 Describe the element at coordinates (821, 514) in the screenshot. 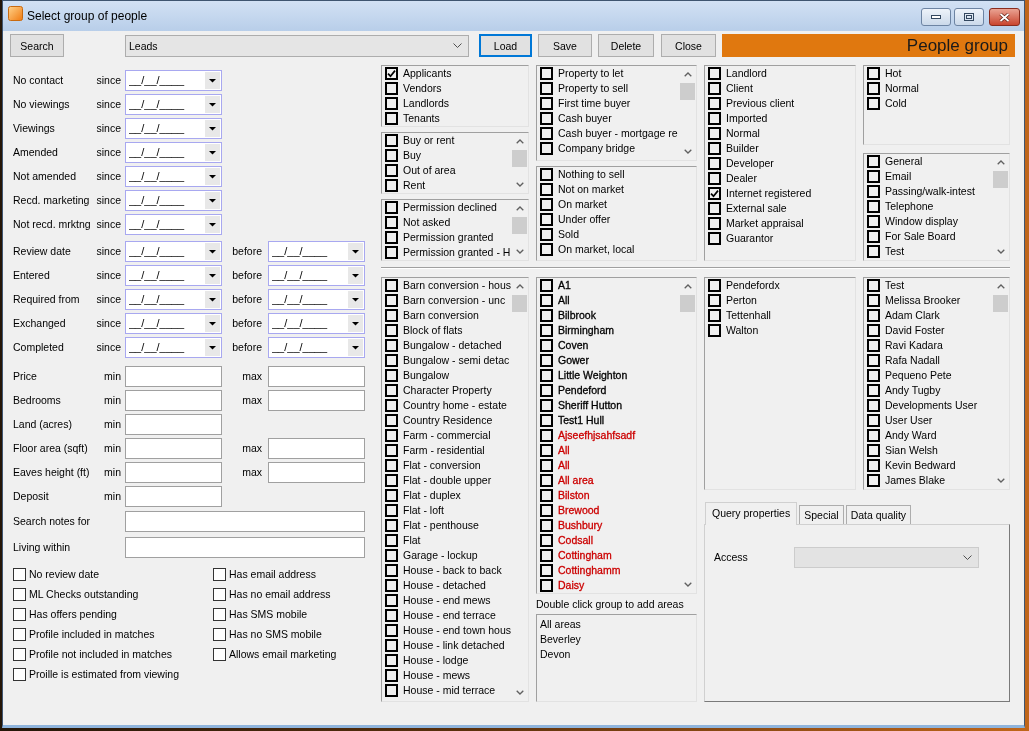

I see `tab: Special` at that location.